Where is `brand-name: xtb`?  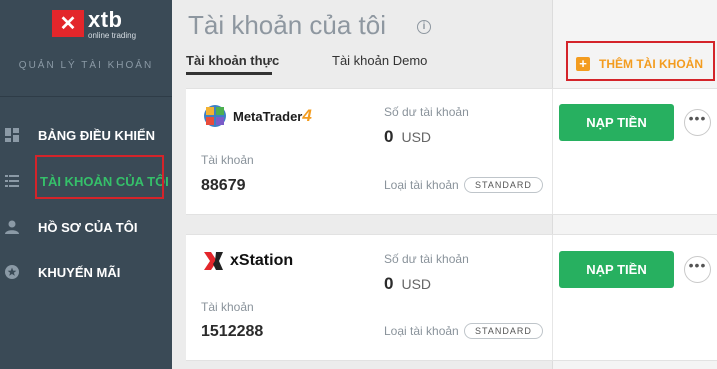 brand-name: xtb is located at coordinates (105, 19).